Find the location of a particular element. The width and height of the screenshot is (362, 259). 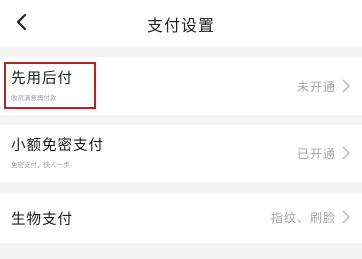

row-subtitle-pay-later: 收货满意再付款 is located at coordinates (34, 98).